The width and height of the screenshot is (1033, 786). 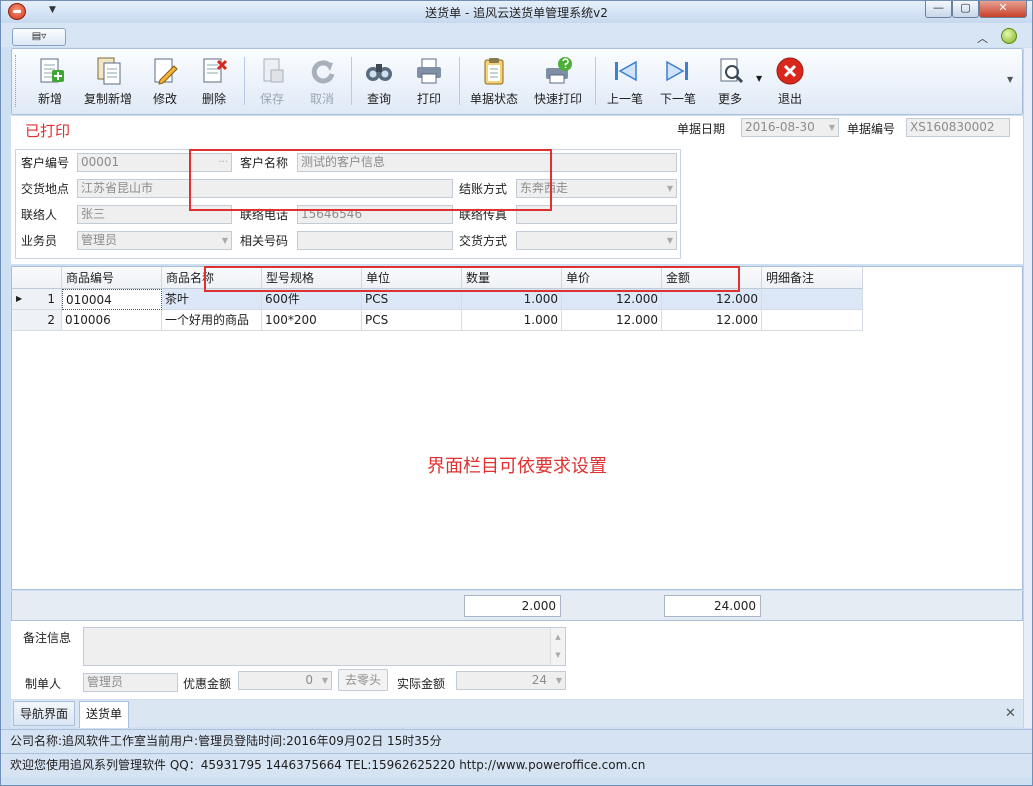 I want to click on ribbon-collapse-icon: ︿, so click(x=982, y=38).